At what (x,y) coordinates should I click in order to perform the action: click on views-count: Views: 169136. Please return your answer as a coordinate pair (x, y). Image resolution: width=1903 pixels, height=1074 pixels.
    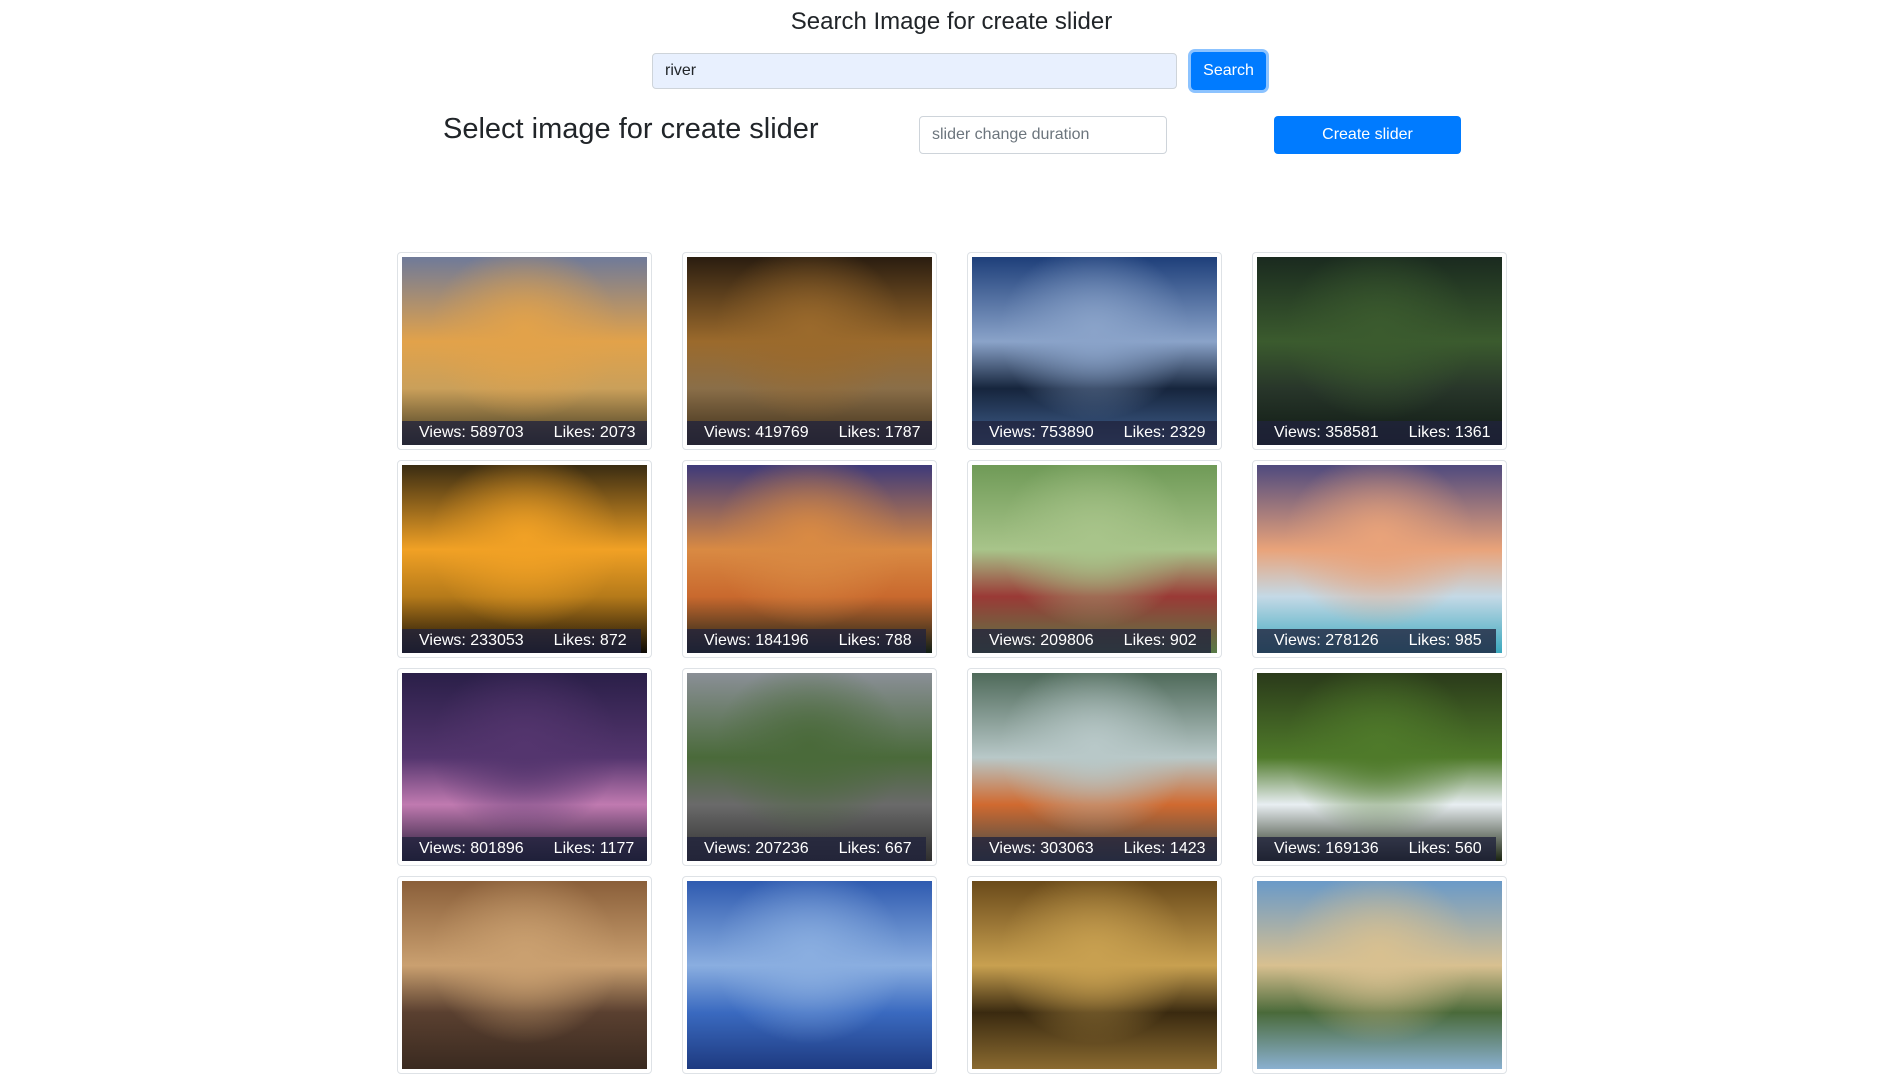
    Looking at the image, I should click on (1326, 848).